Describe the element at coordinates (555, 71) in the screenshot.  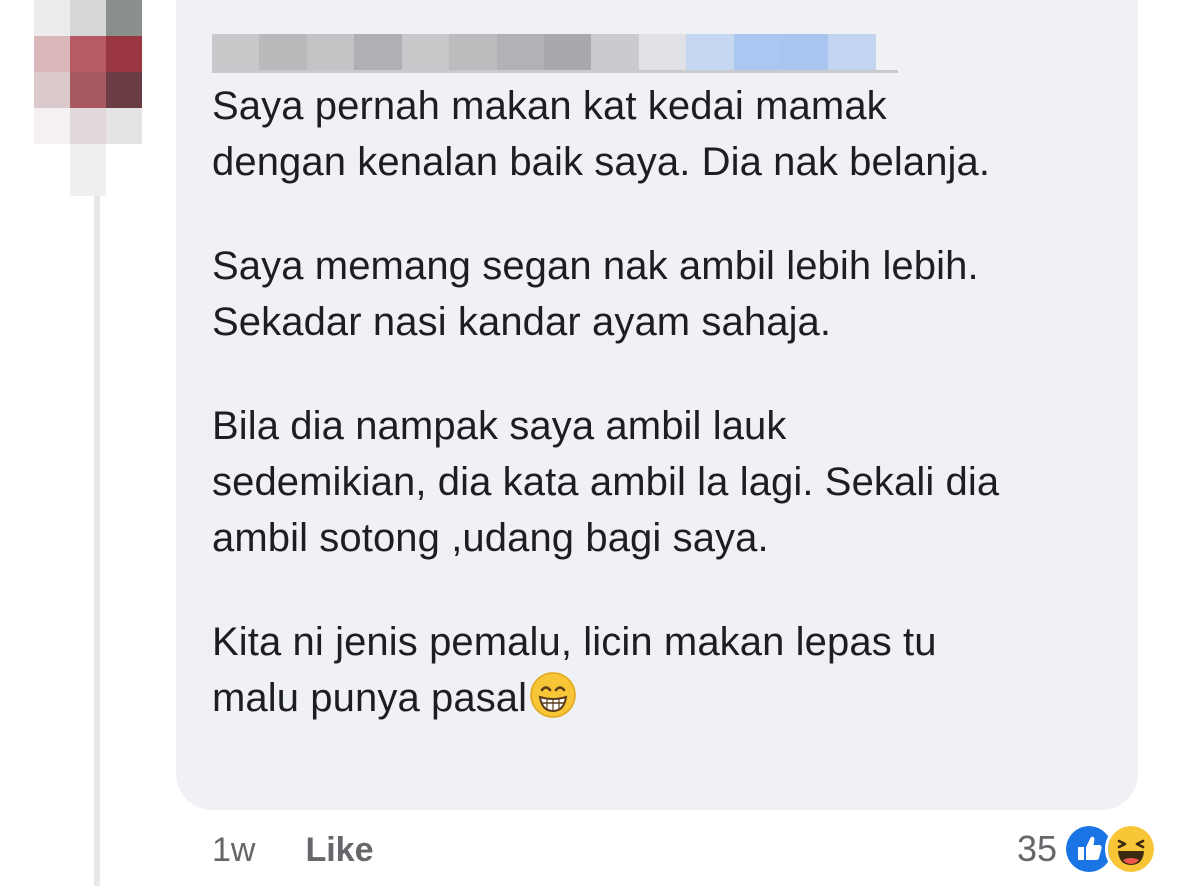
I see `author-name-underline` at that location.